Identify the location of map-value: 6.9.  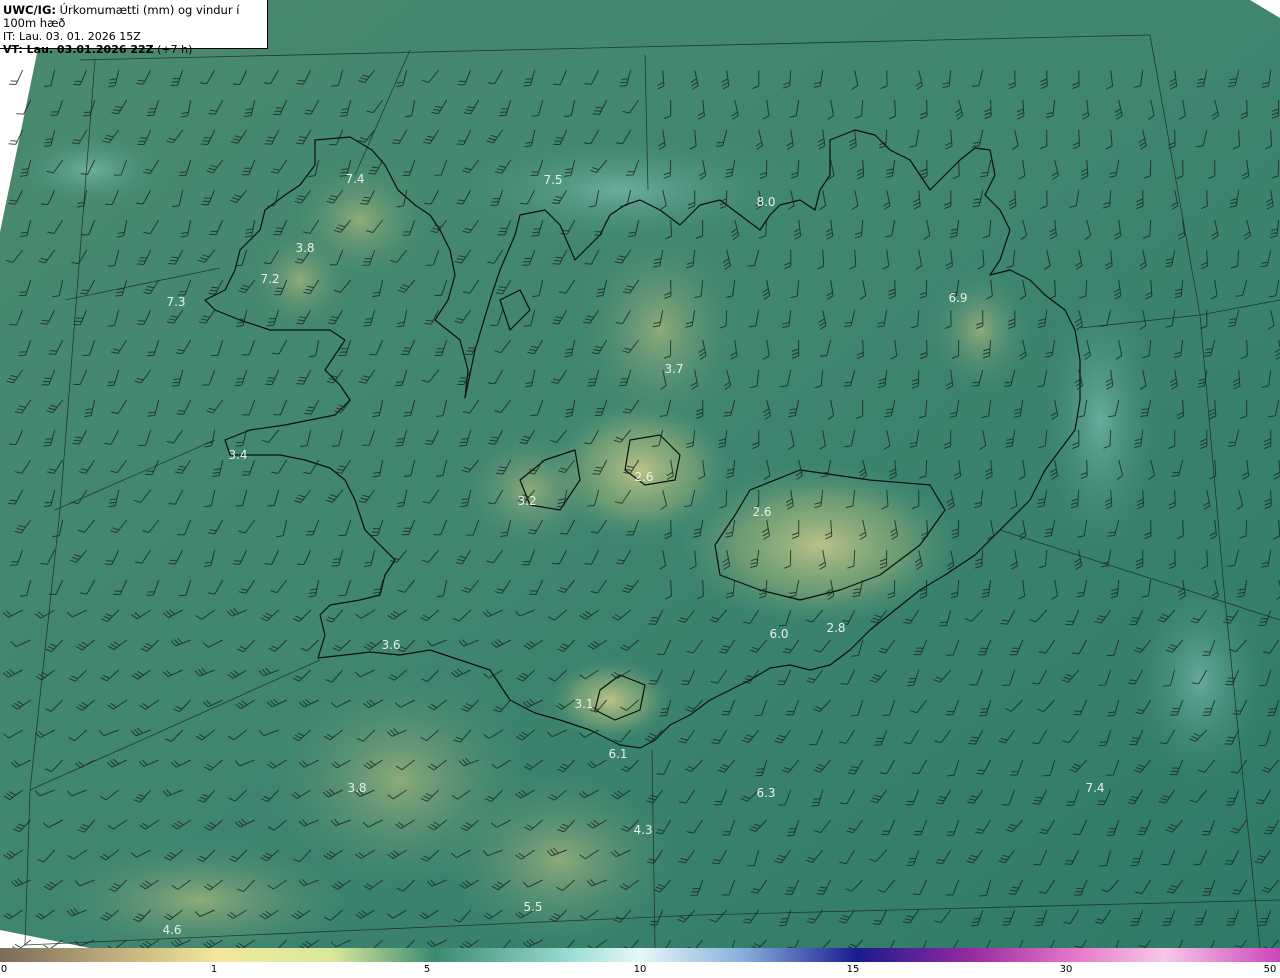
(957, 298).